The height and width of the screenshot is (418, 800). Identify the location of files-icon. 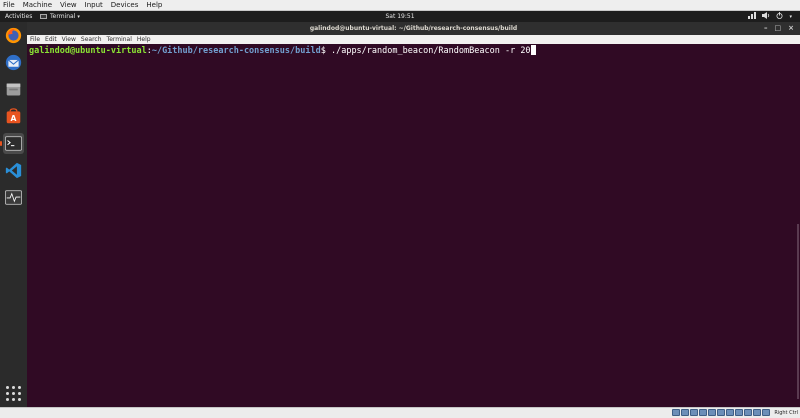
(13, 89).